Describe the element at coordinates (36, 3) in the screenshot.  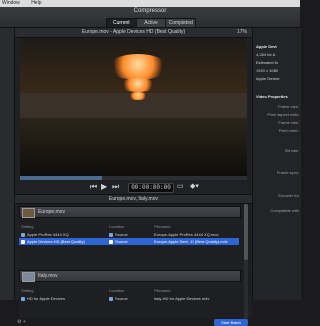
I see `menu-help: Help` at that location.